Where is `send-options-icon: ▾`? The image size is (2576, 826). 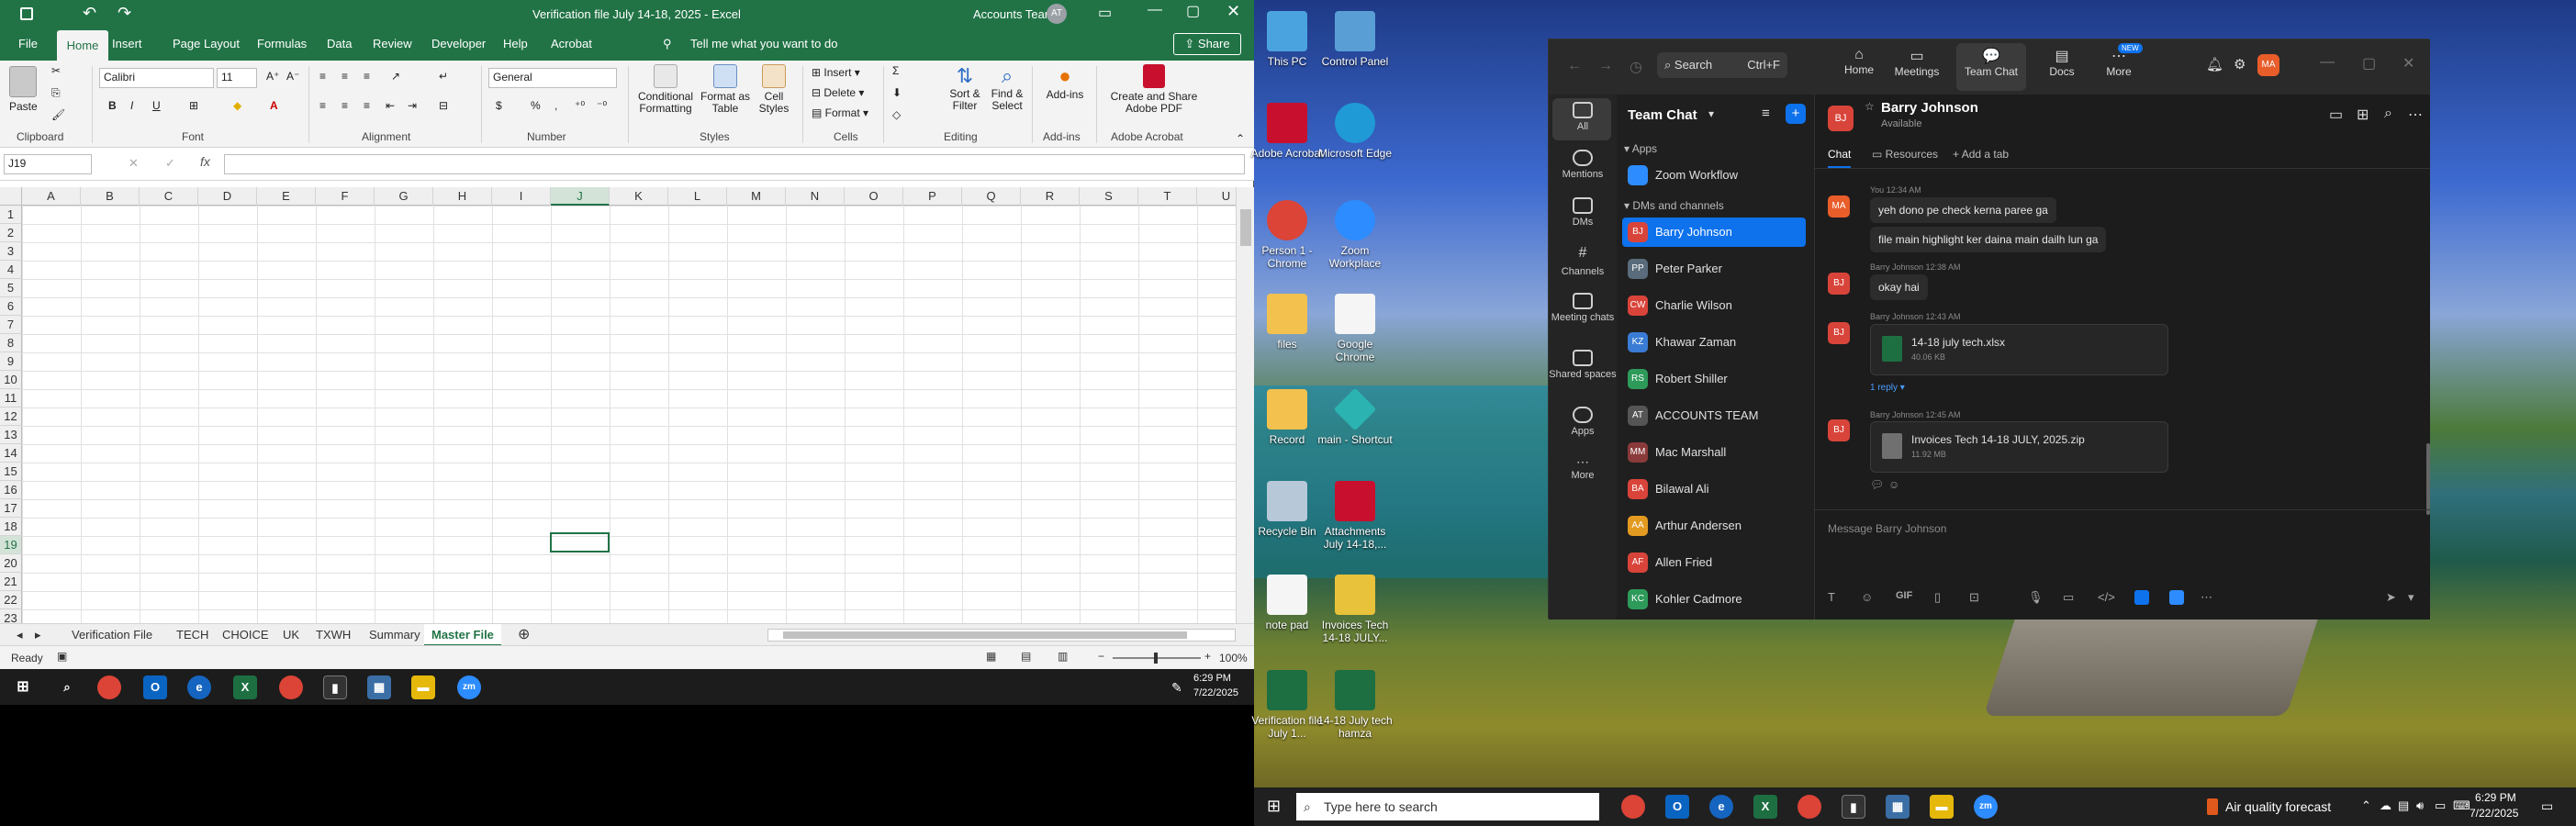 send-options-icon: ▾ is located at coordinates (2411, 598).